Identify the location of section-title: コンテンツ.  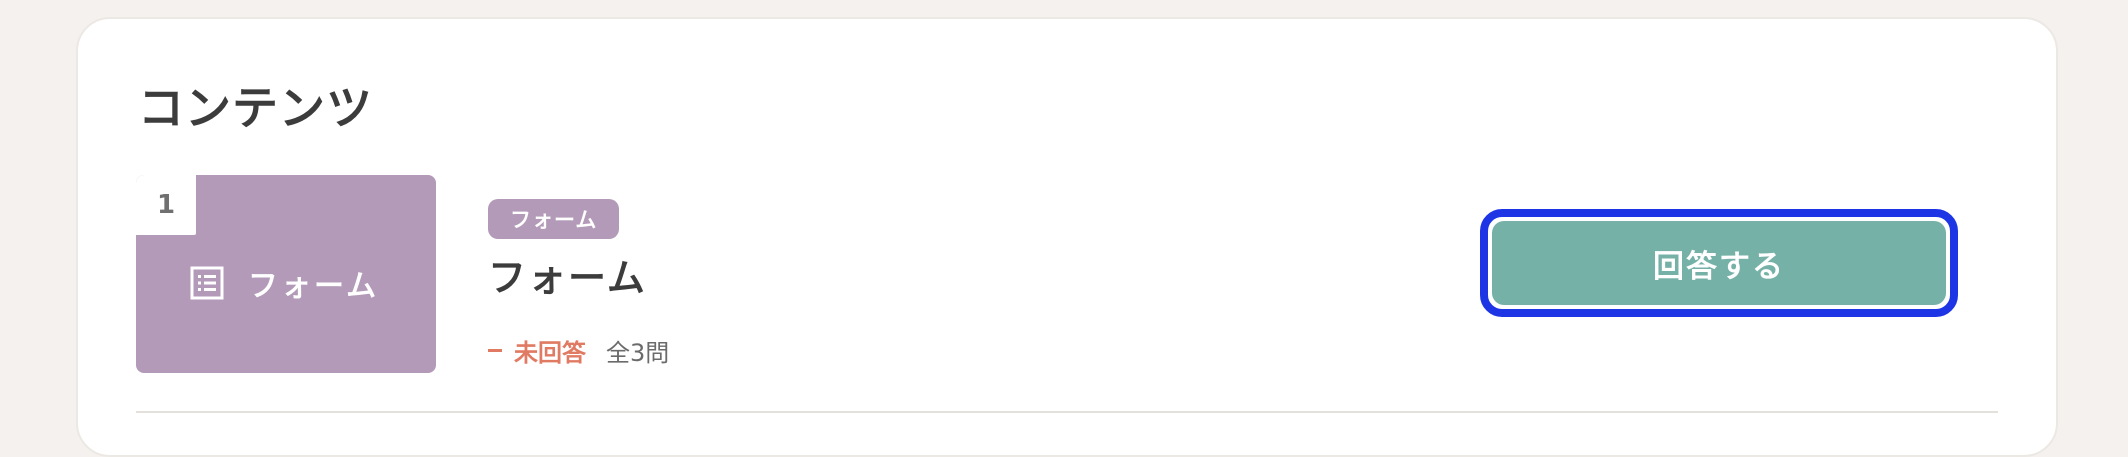
(255, 108).